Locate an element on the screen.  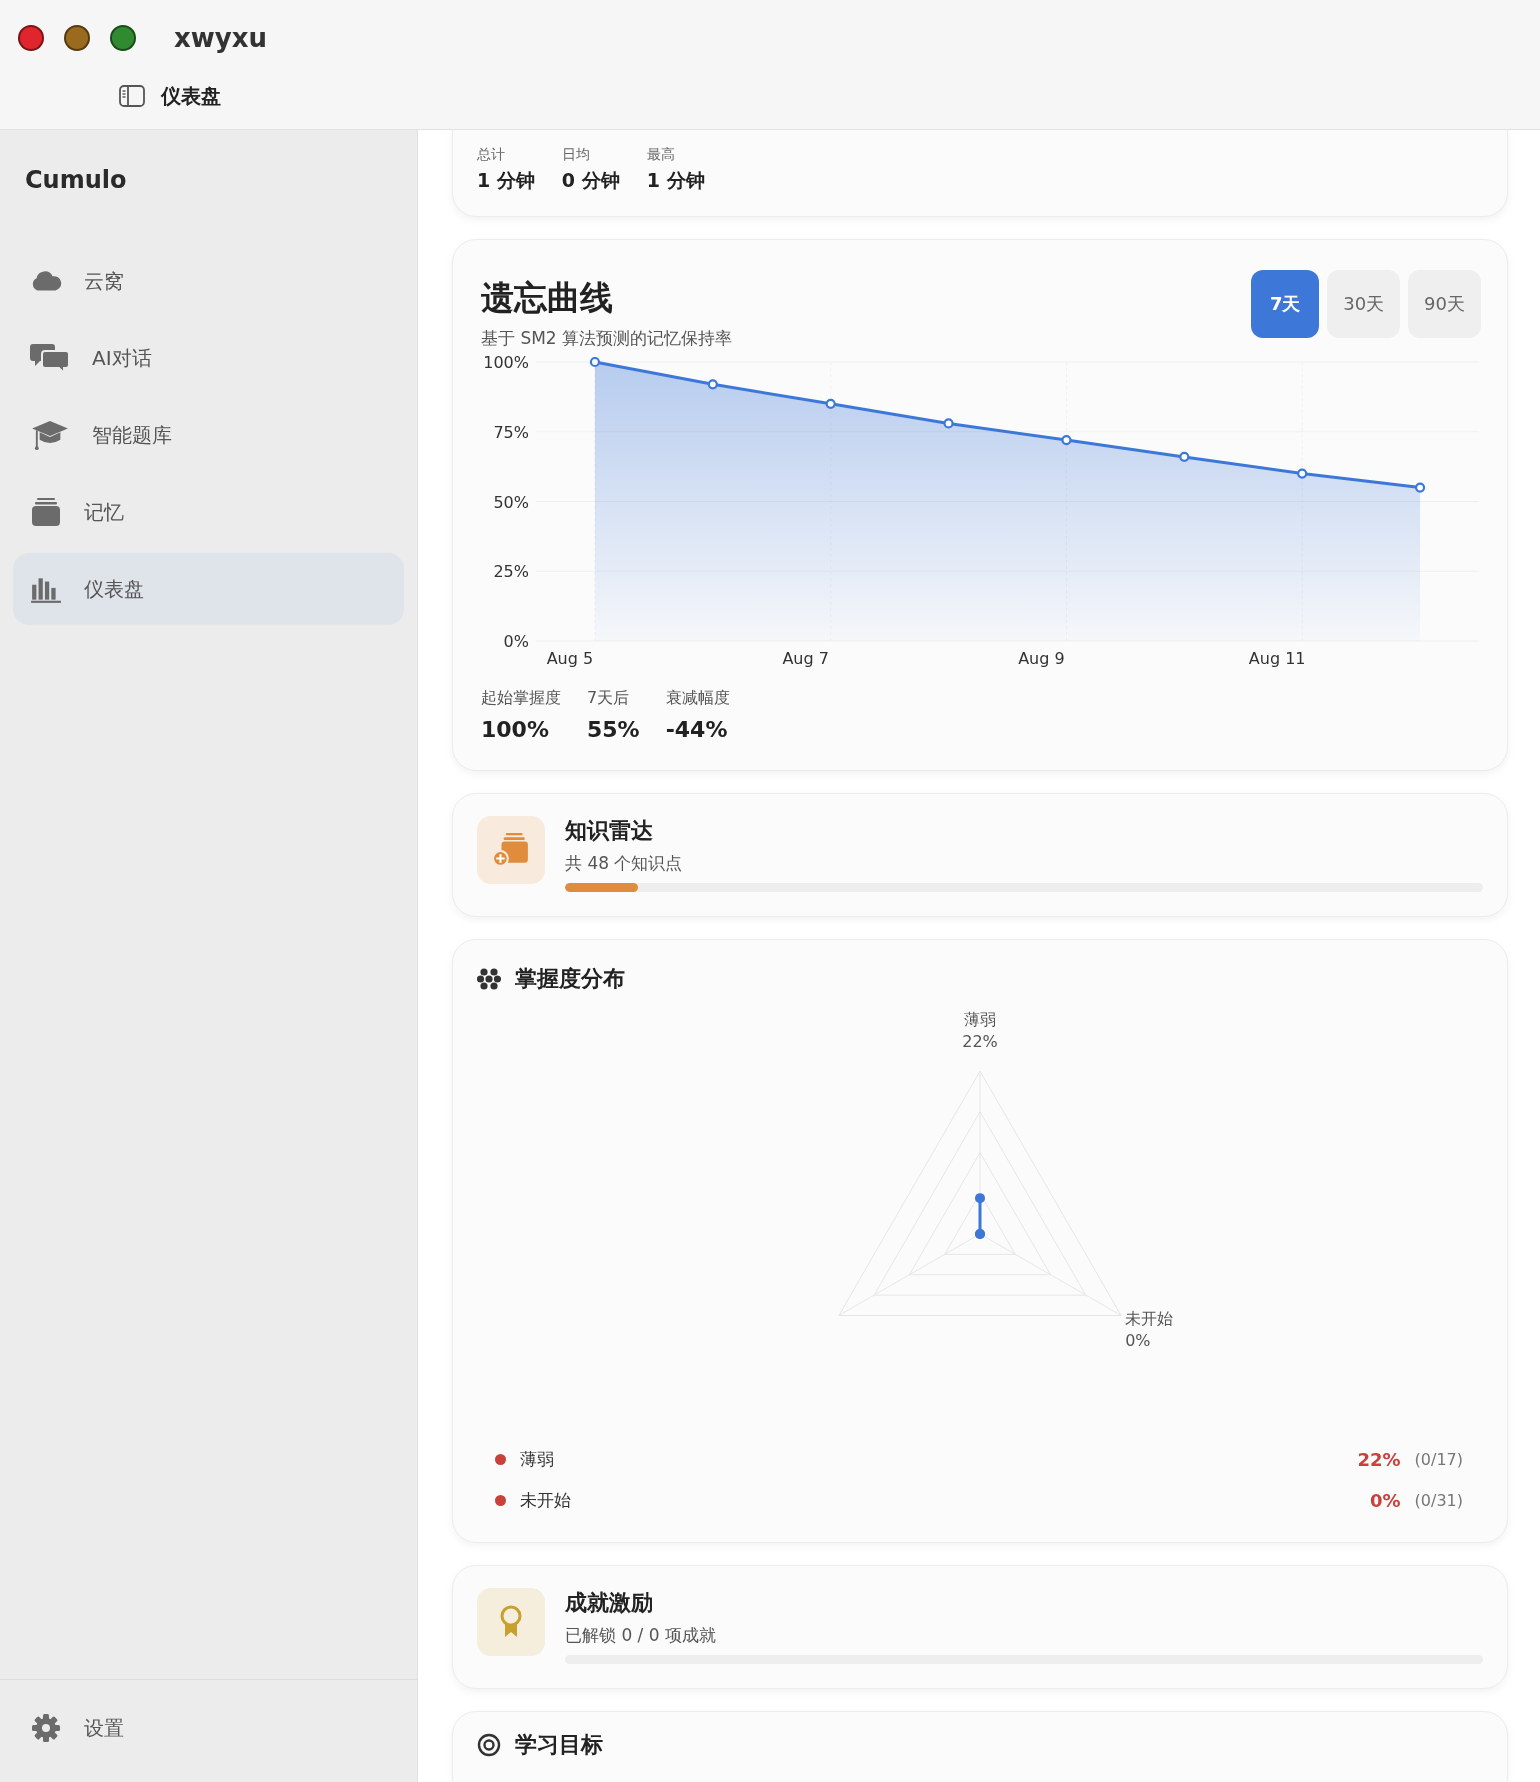
stat-value: -44% is located at coordinates (697, 729).